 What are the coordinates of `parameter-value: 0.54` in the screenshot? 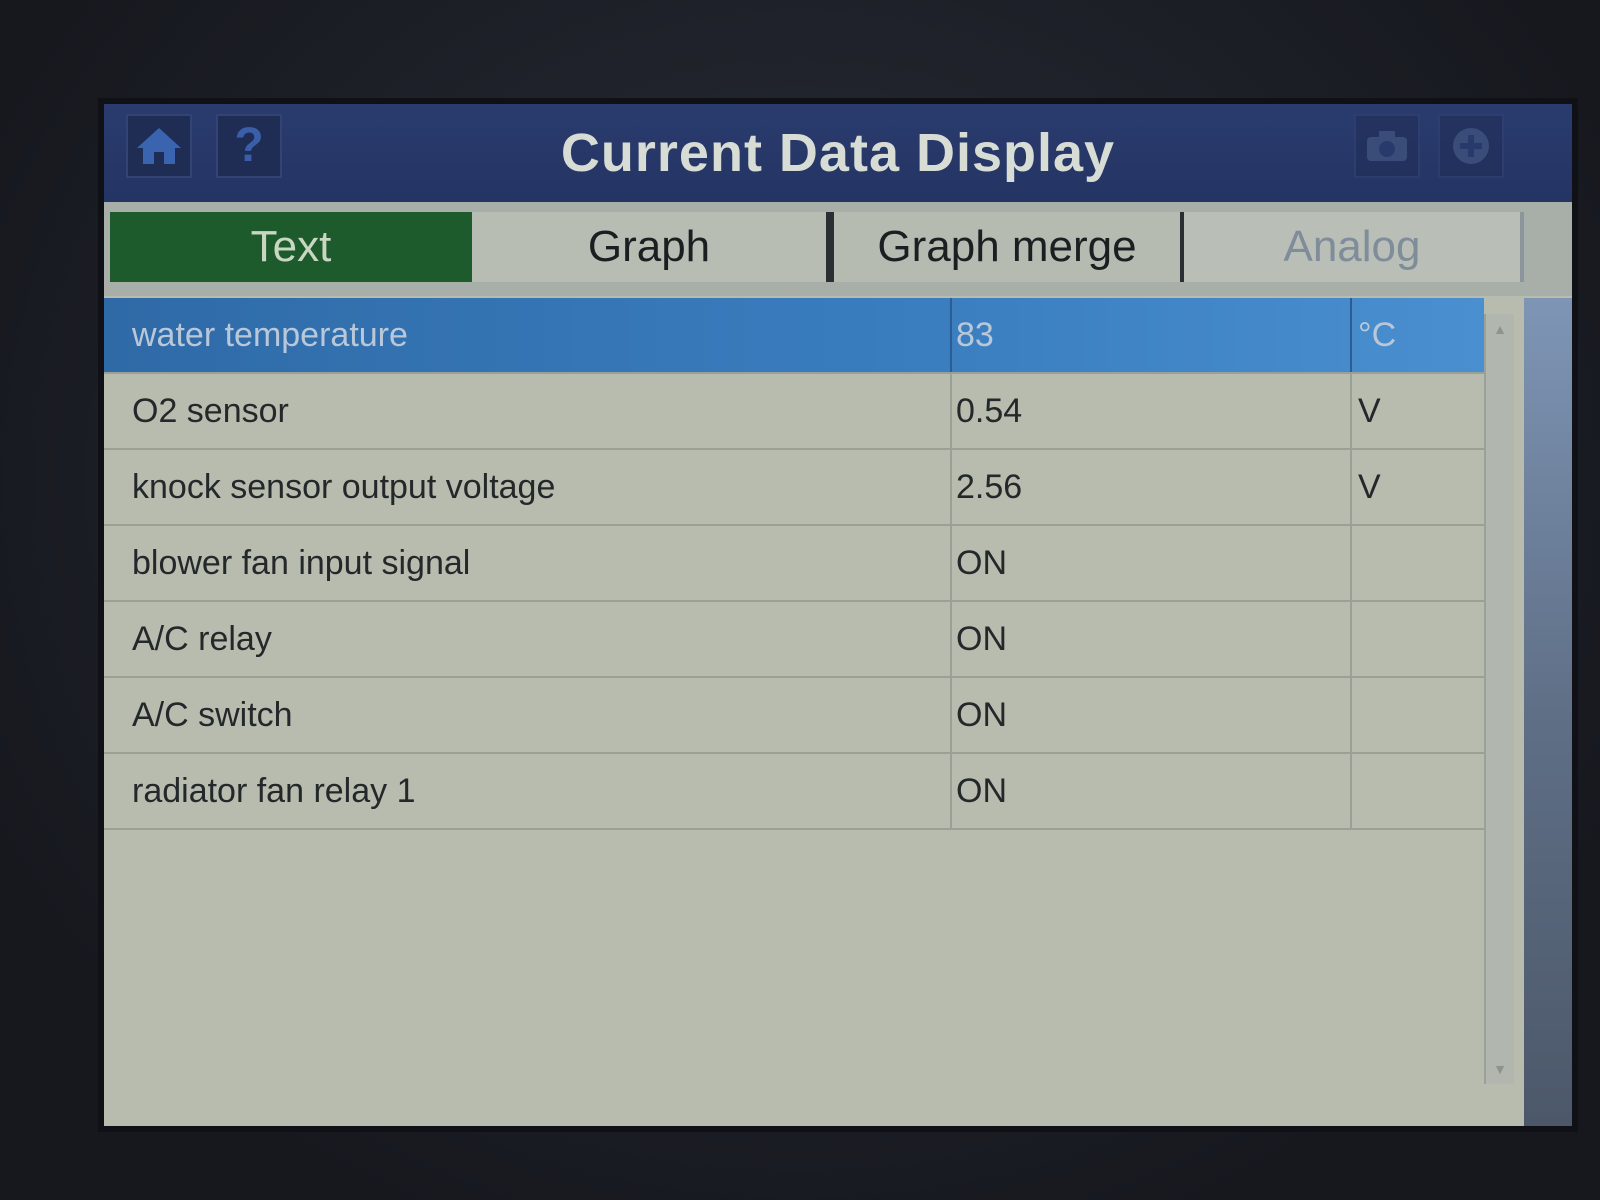 It's located at (1151, 411).